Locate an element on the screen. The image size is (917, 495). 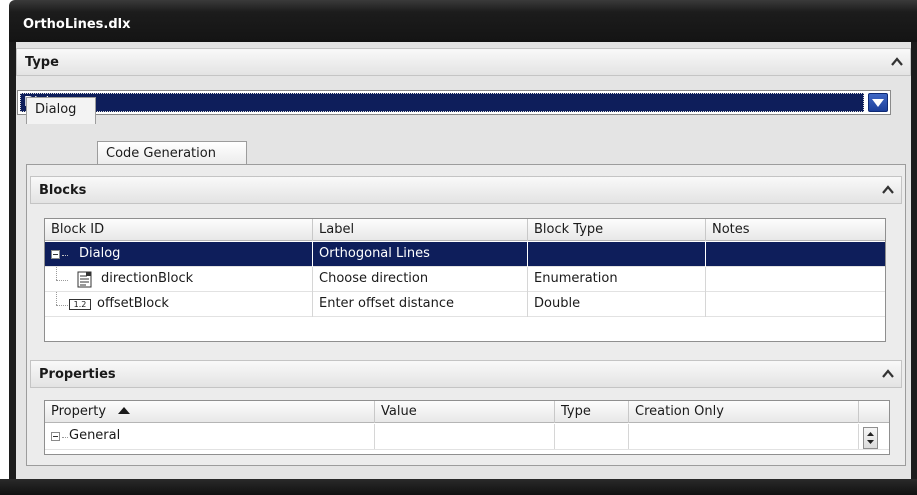
cell-block-type: Double is located at coordinates (617, 304).